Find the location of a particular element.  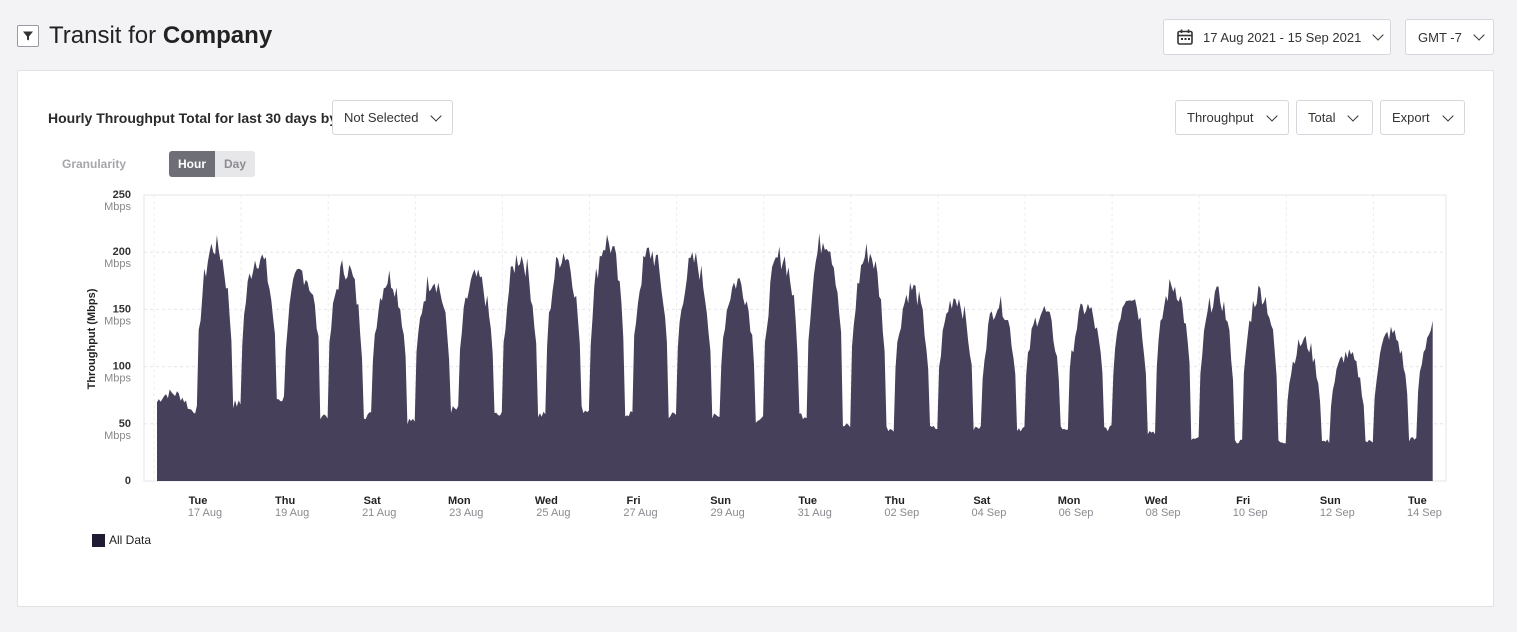

x-tick-date: 17 Aug is located at coordinates (205, 513).